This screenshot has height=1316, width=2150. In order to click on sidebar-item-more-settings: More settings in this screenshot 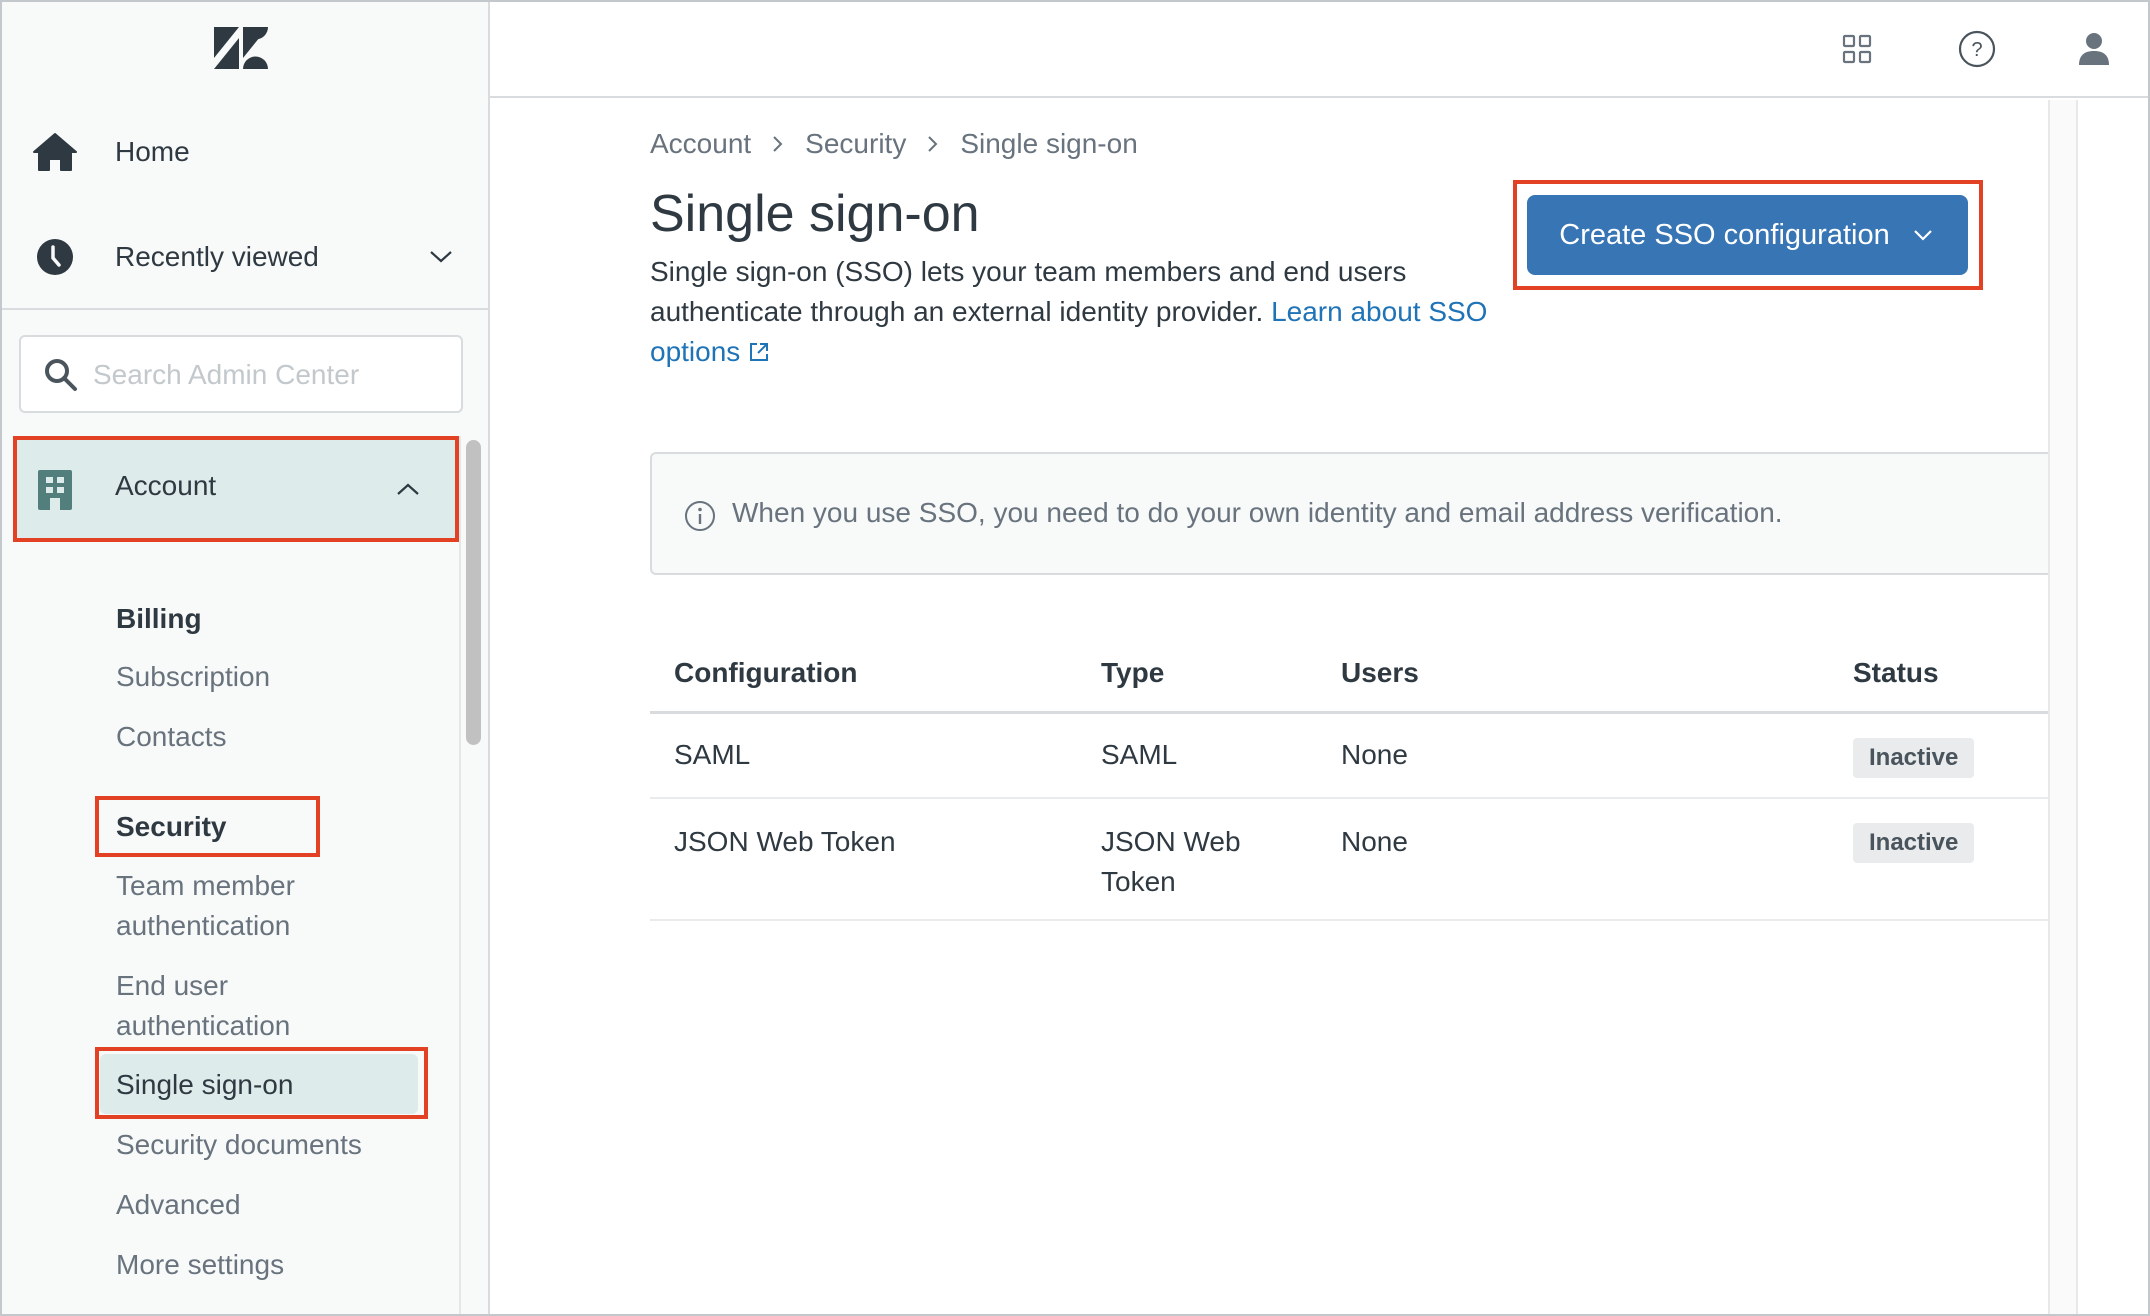, I will do `click(200, 1265)`.